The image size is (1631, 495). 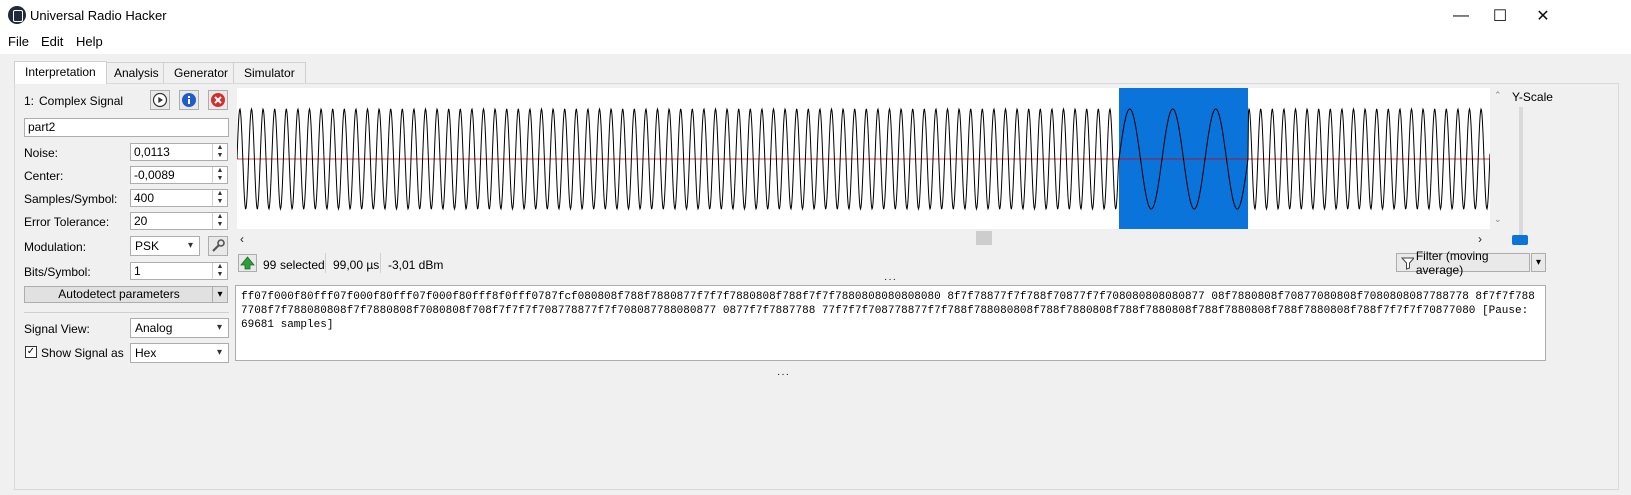 I want to click on signal-view-select: Analog ▾, so click(x=179, y=328).